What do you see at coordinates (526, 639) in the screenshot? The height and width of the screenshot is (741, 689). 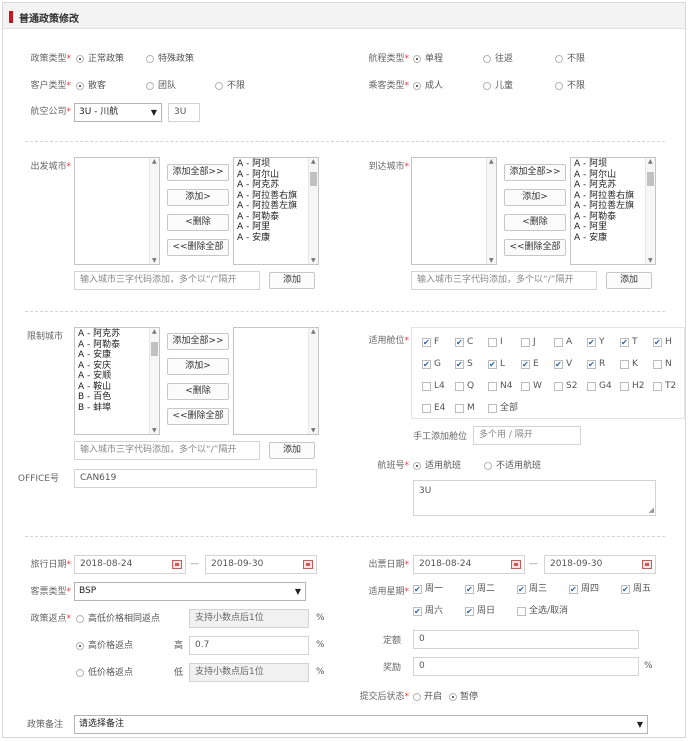 I see `fixed-amount-input: 0` at bounding box center [526, 639].